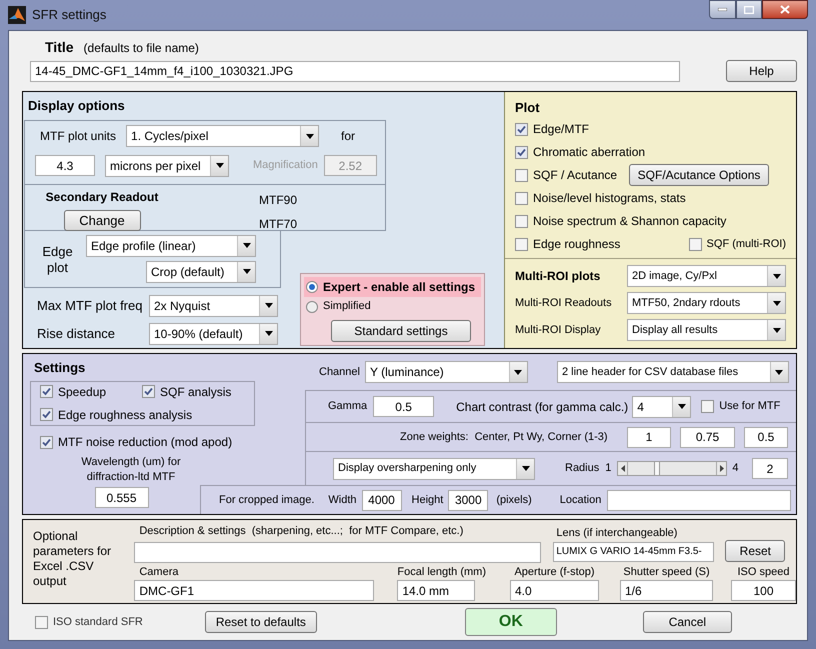 The width and height of the screenshot is (816, 649). I want to click on field-label: Gamma, so click(348, 406).